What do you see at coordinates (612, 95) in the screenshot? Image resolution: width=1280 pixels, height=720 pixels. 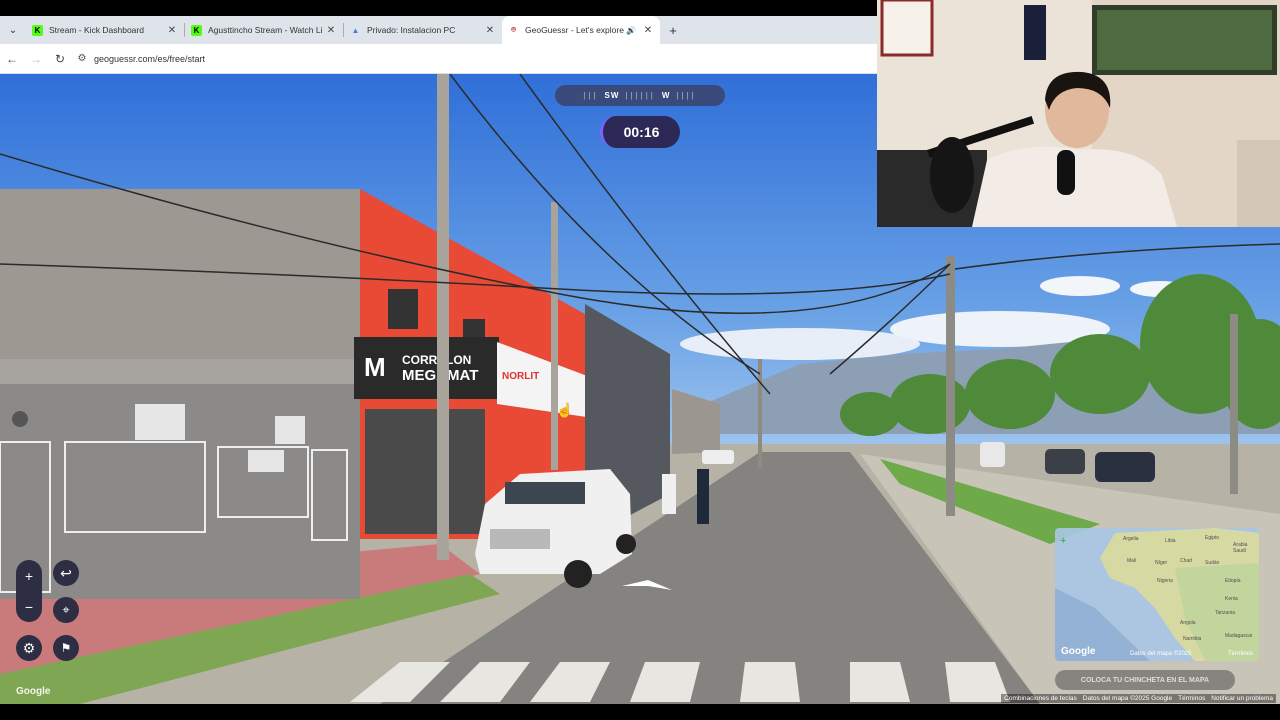 I see `compass-sw: SW` at bounding box center [612, 95].